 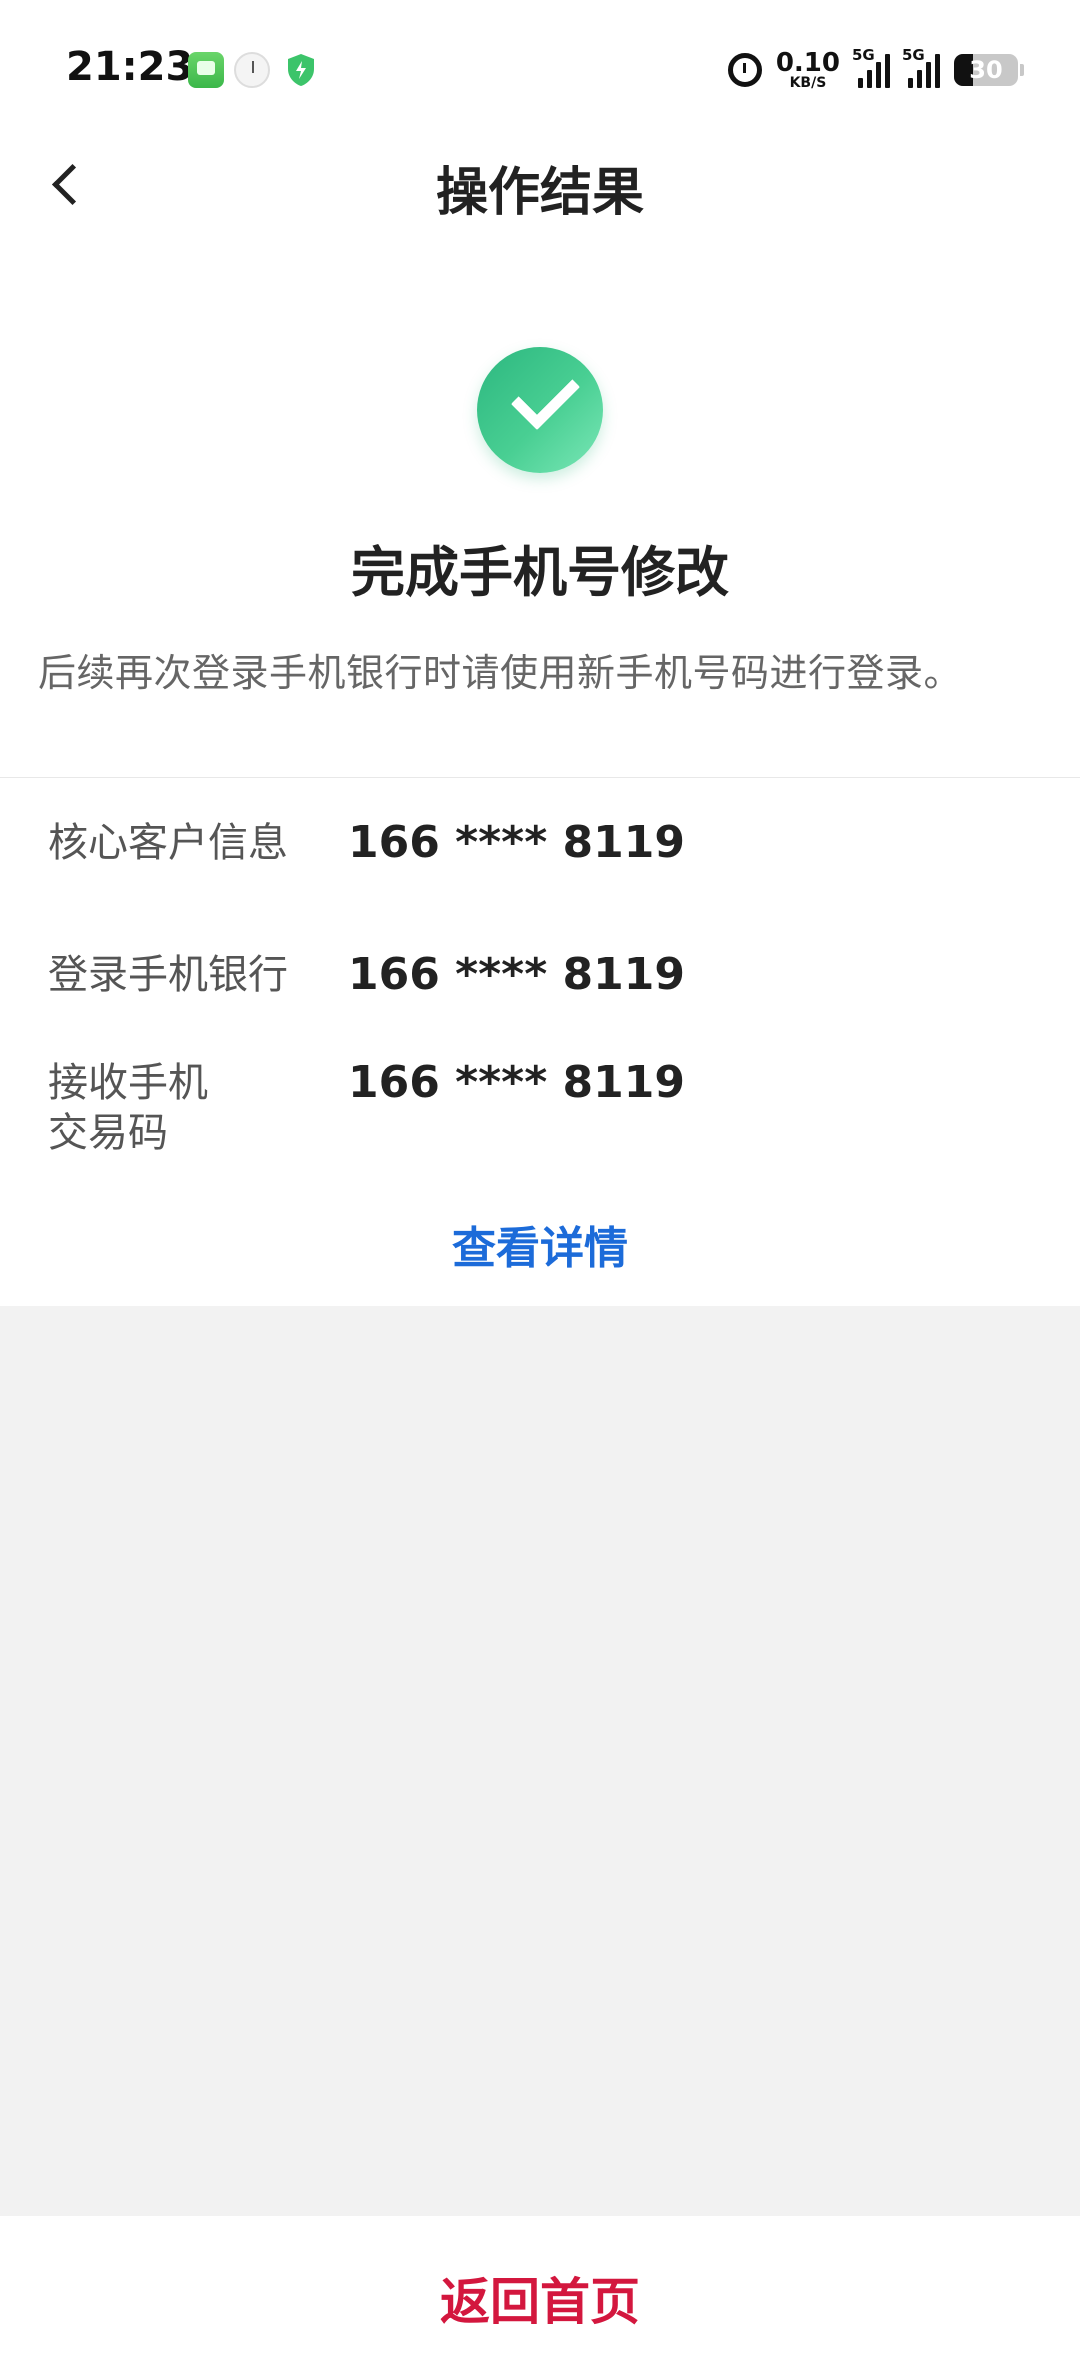 What do you see at coordinates (539, 193) in the screenshot?
I see `page-title: 操作结果` at bounding box center [539, 193].